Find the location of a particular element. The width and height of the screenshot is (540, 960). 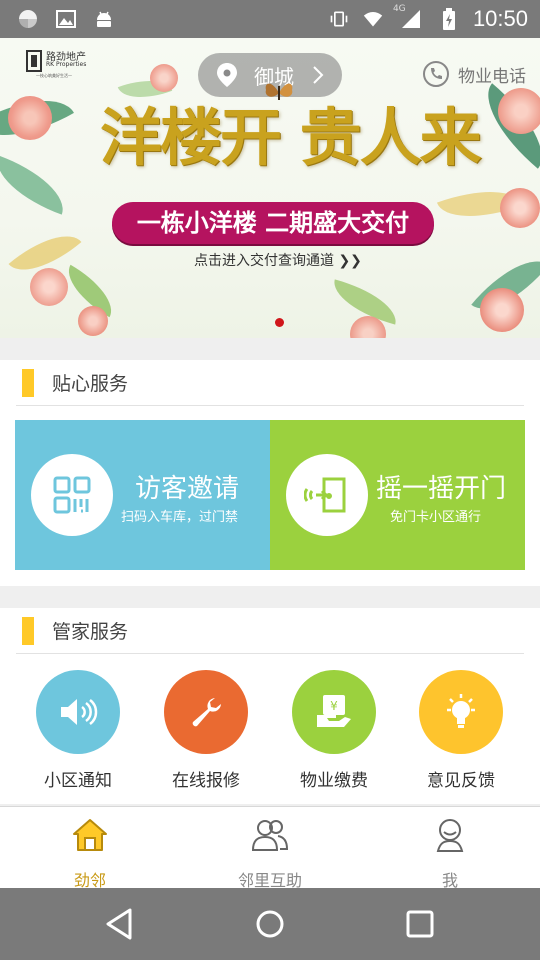

status-time: 10:50 is located at coordinates (500, 18).